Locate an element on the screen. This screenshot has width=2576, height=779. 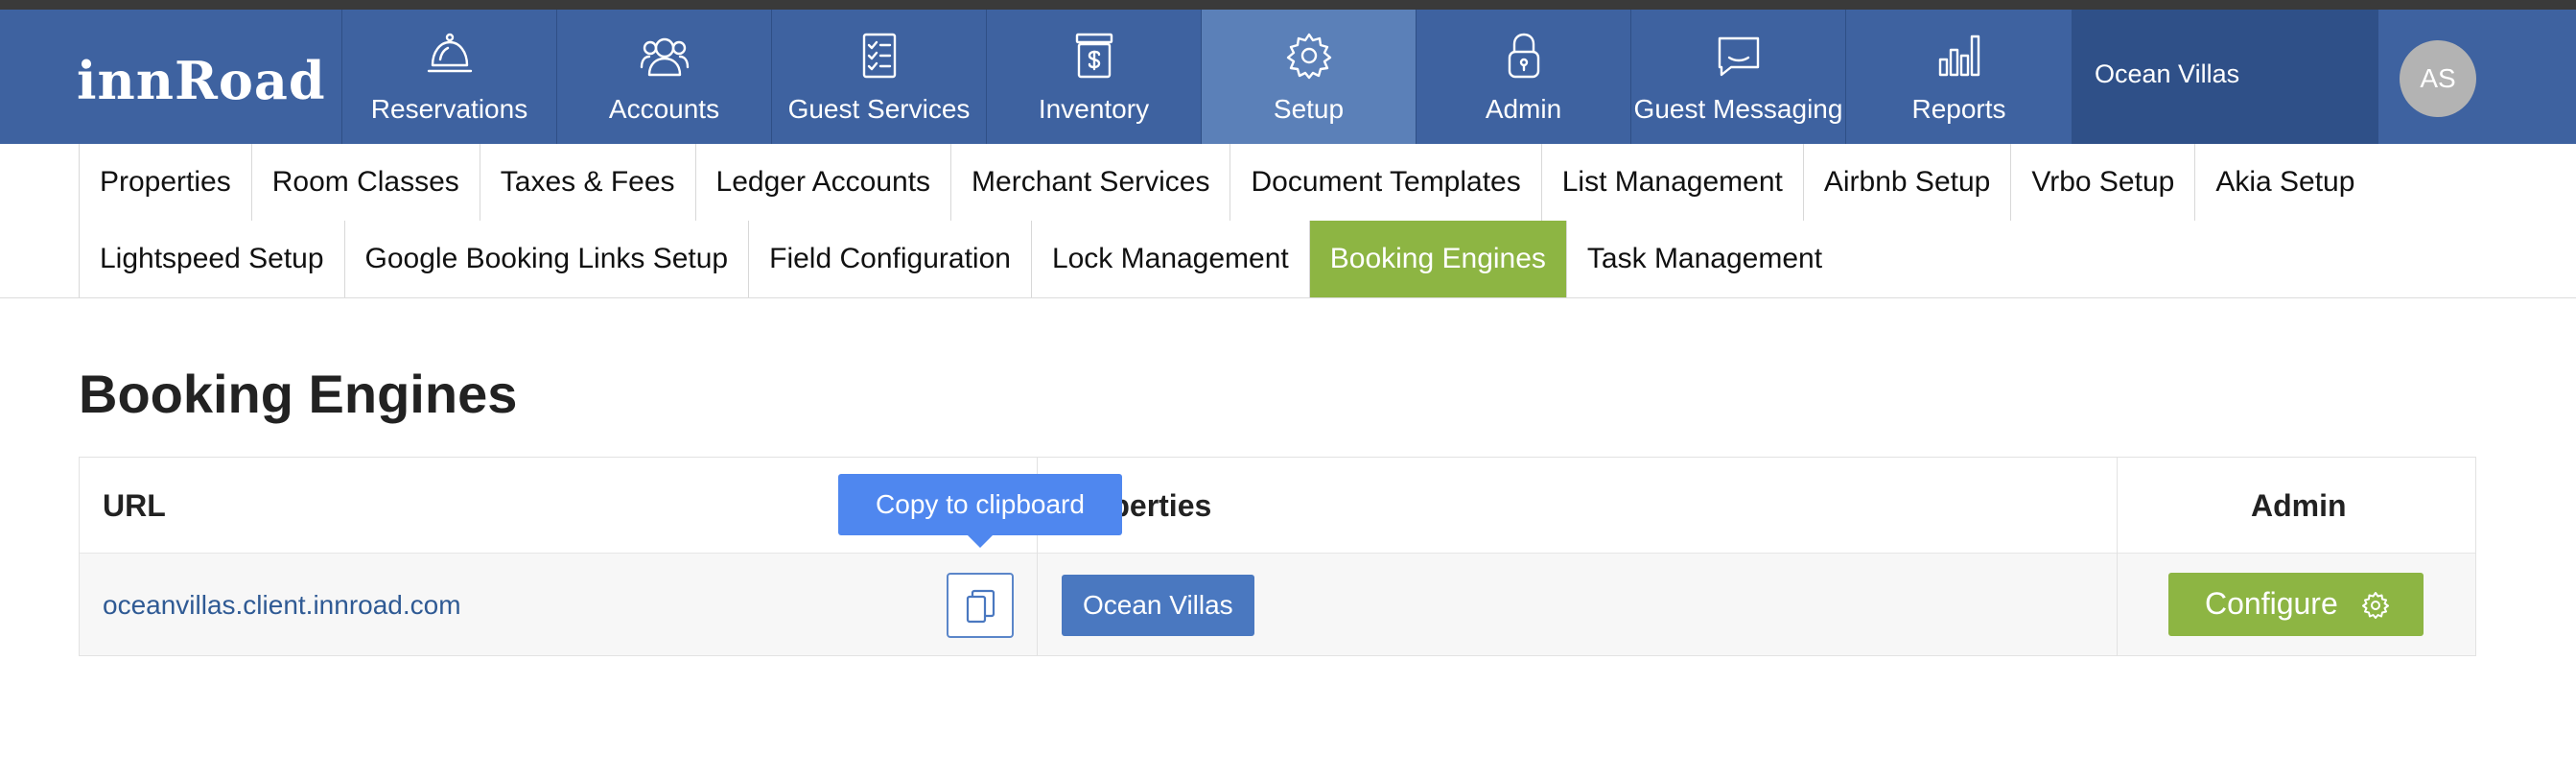
subnav-list-management: List Management is located at coordinates (1671, 182).